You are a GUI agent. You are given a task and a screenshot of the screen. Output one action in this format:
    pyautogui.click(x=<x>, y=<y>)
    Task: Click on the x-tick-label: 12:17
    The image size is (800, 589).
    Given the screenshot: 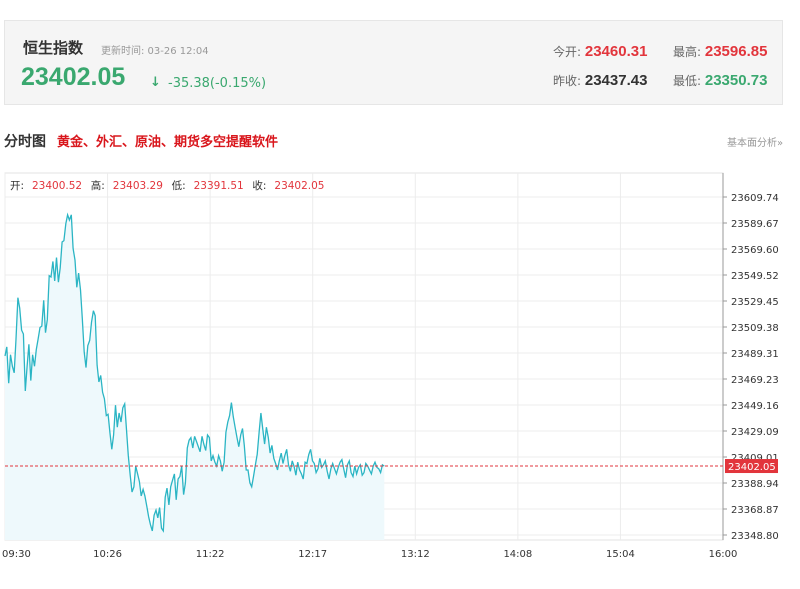 What is the action you would take?
    pyautogui.click(x=312, y=554)
    